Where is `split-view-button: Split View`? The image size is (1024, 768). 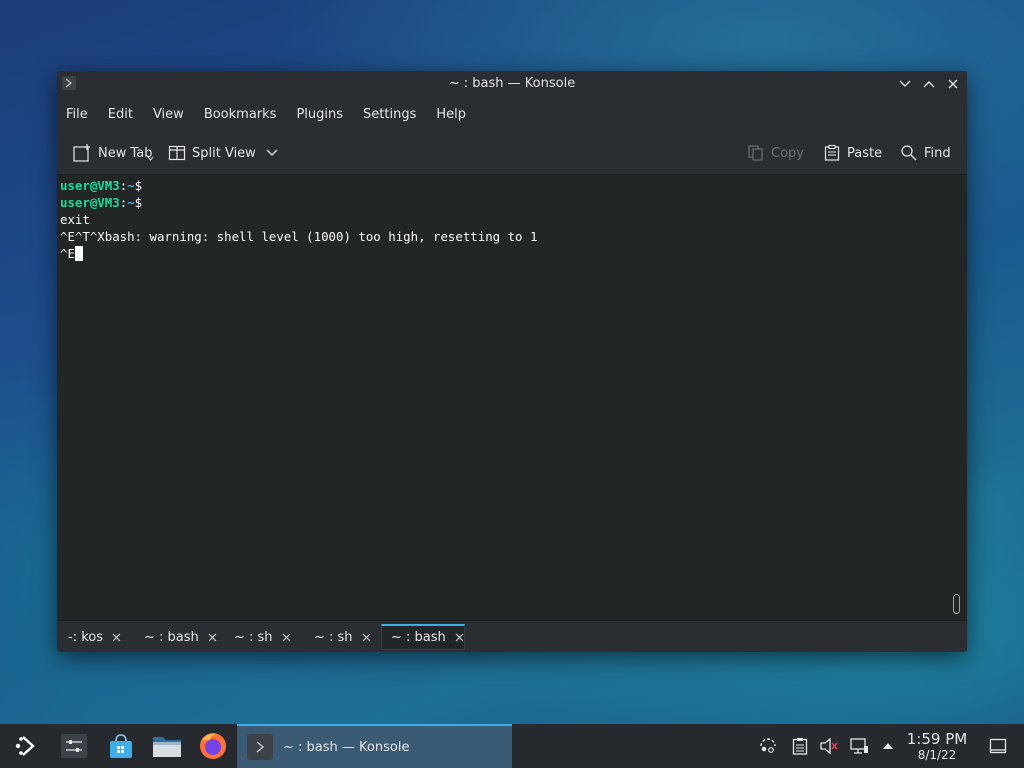 split-view-button: Split View is located at coordinates (226, 153).